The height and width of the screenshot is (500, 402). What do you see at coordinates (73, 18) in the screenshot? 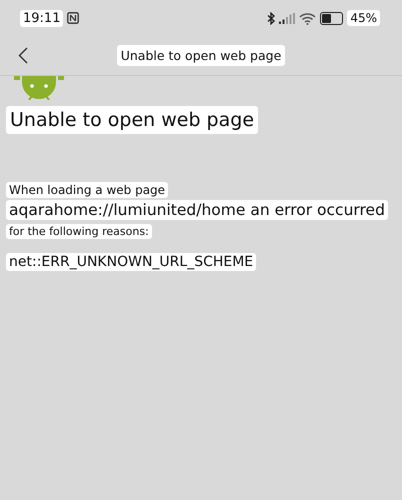
I see `nfc-icon` at bounding box center [73, 18].